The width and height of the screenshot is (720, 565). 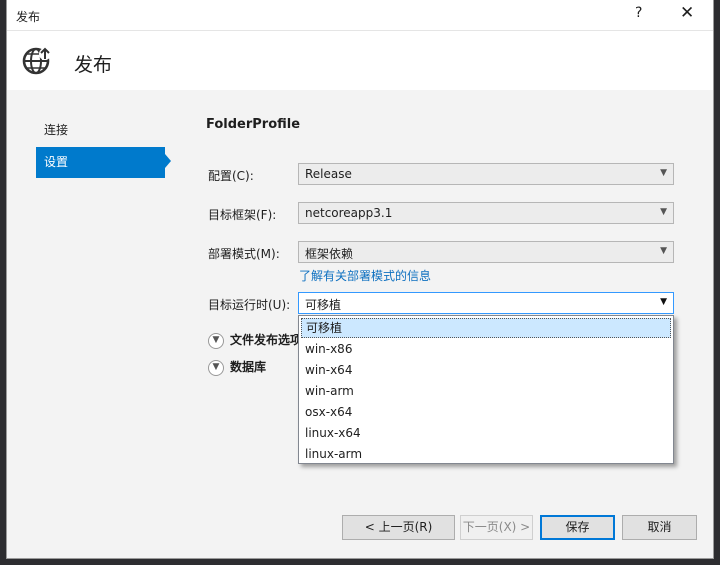 I want to click on help-button: ?, so click(x=638, y=13).